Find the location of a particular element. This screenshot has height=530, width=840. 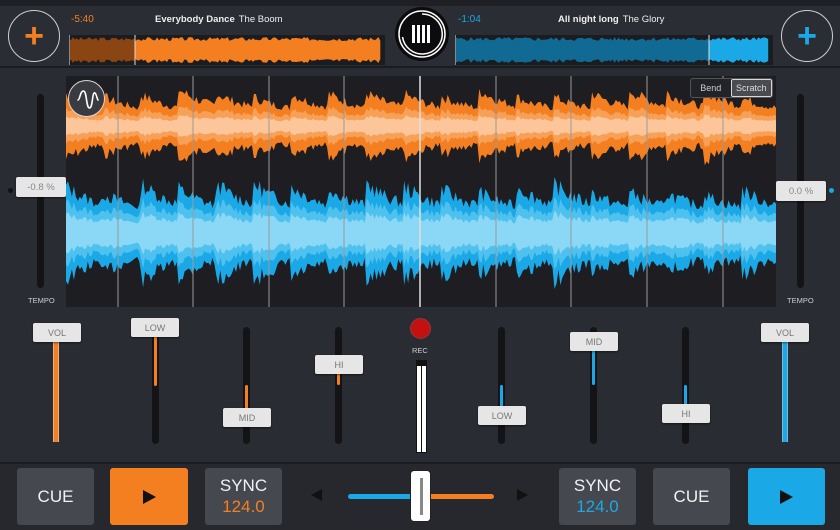

deck-b-track-title: All night long is located at coordinates (588, 19).